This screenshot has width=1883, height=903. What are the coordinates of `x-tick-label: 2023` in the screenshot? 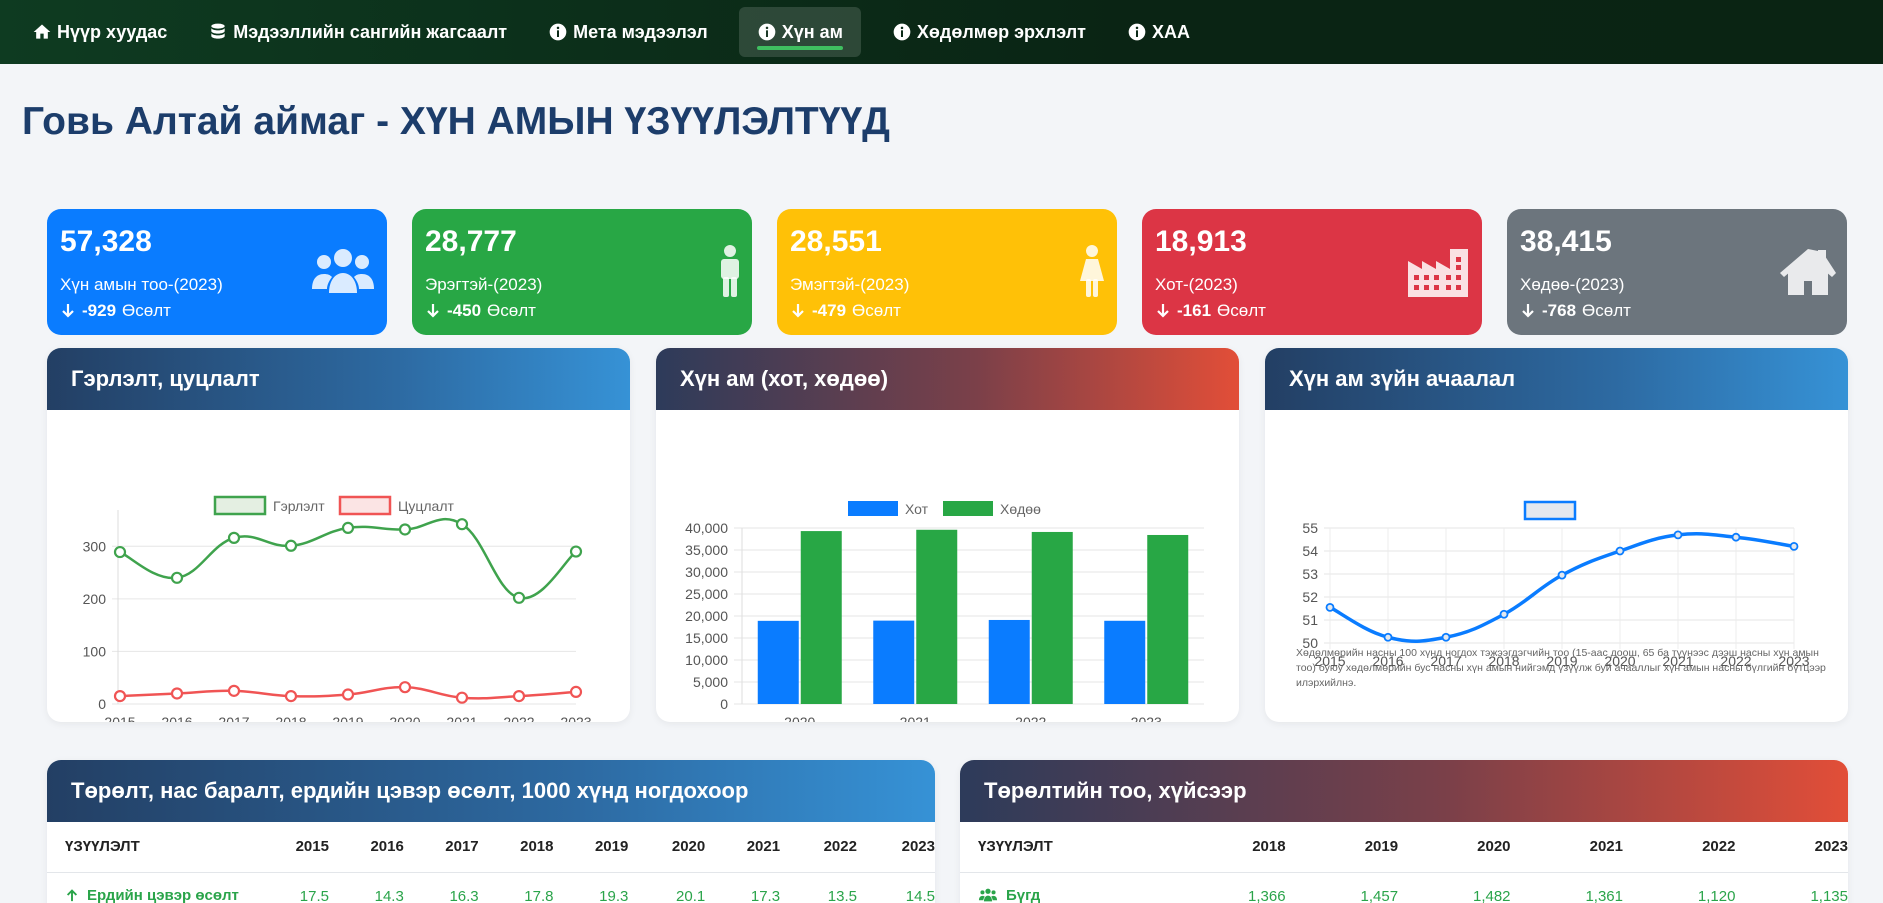 It's located at (1146, 718).